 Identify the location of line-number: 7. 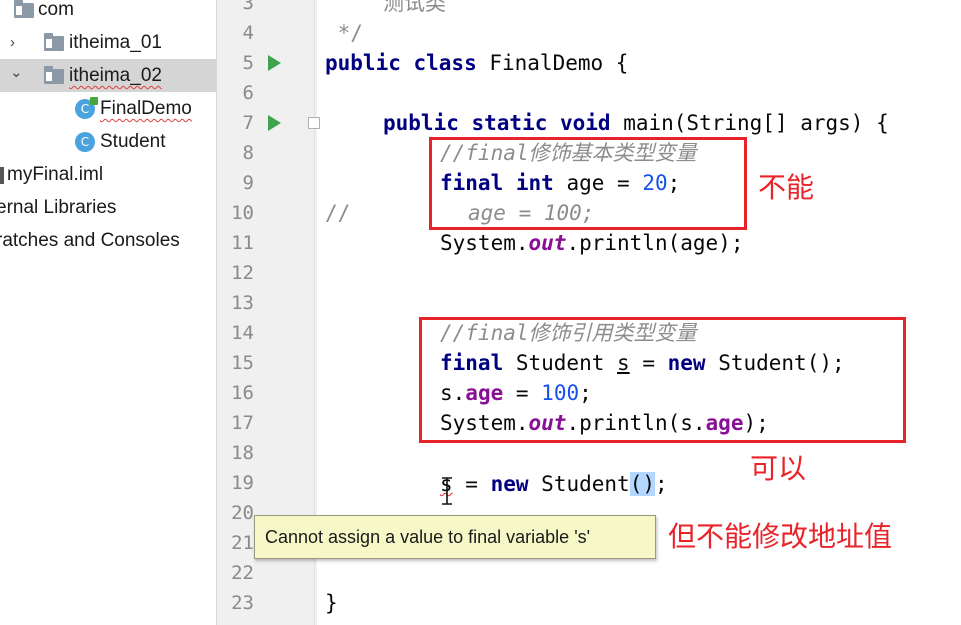
(248, 123).